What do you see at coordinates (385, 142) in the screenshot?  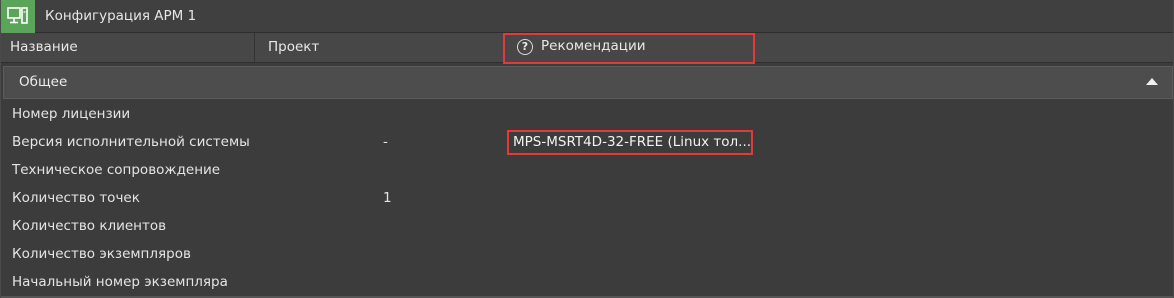 I see `property-project-value: -` at bounding box center [385, 142].